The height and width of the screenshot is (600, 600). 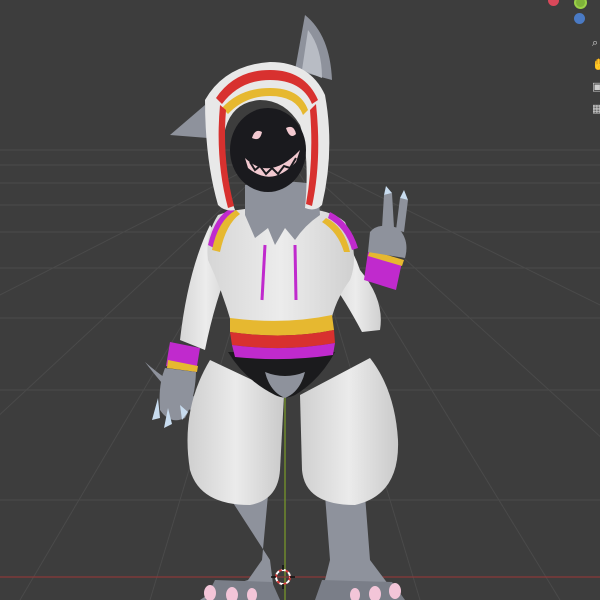 I want to click on zoom-tool-icon: ⌕, so click(x=595, y=43).